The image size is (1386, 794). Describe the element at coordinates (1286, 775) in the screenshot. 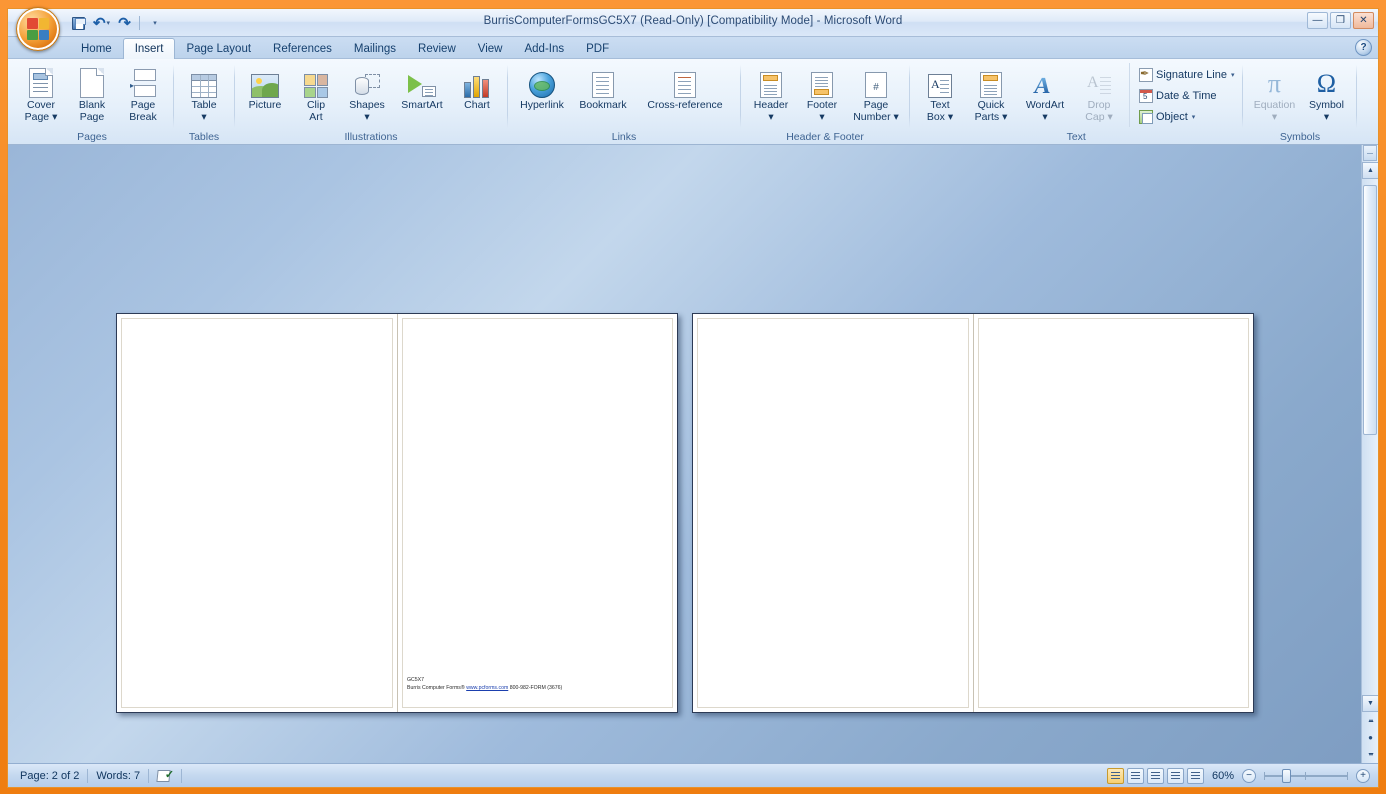

I see `slider-thumb` at that location.